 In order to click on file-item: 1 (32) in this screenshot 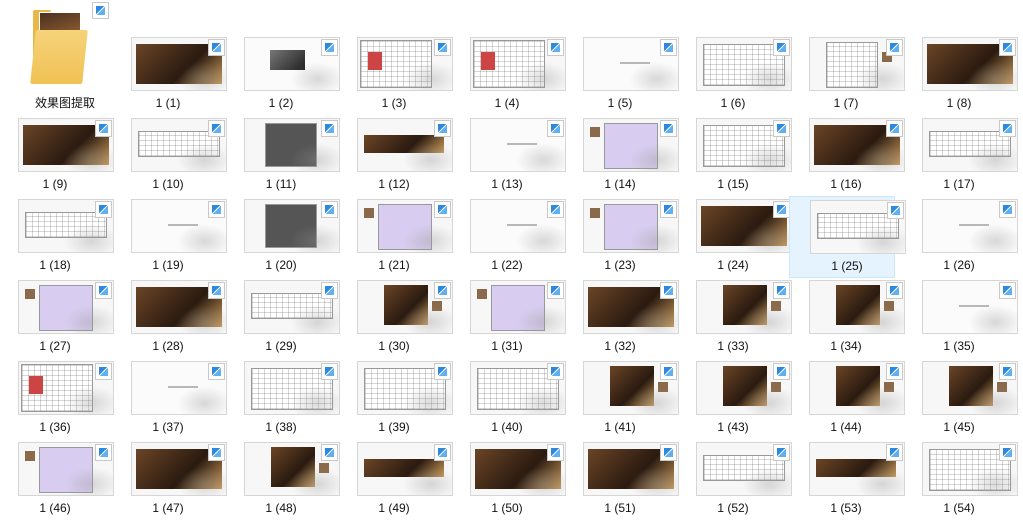, I will do `click(621, 321)`.